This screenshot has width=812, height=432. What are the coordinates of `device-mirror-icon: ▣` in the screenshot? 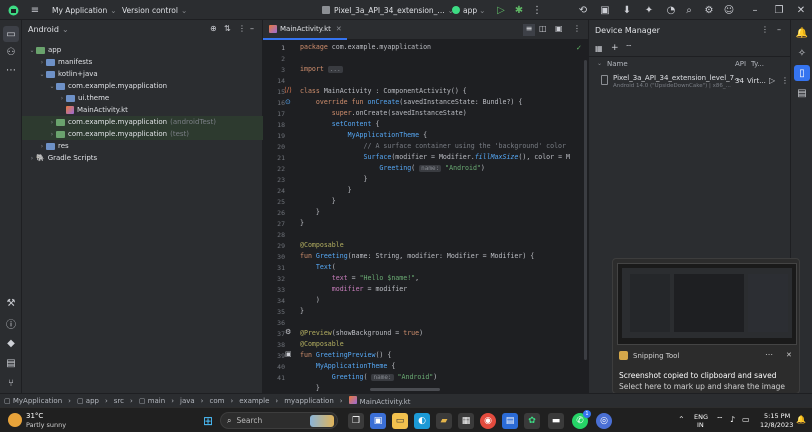 It's located at (605, 10).